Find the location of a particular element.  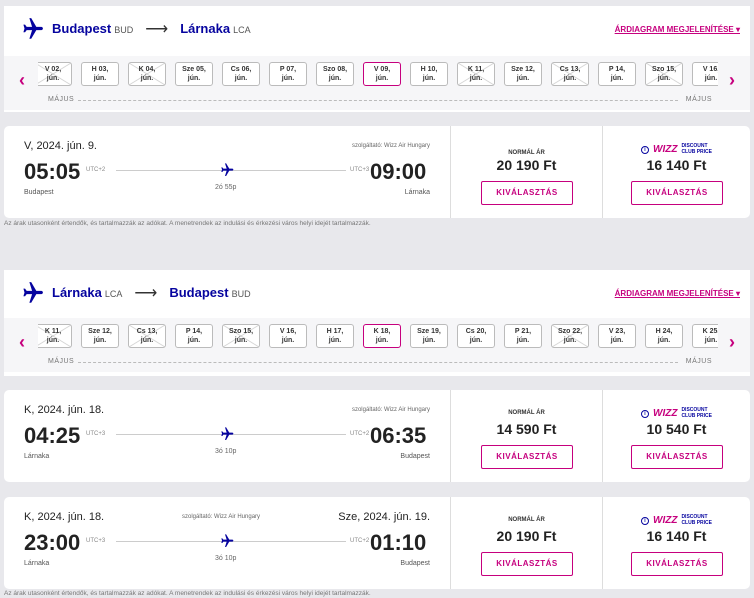

date-option: Szo 22, jún. is located at coordinates (570, 336).